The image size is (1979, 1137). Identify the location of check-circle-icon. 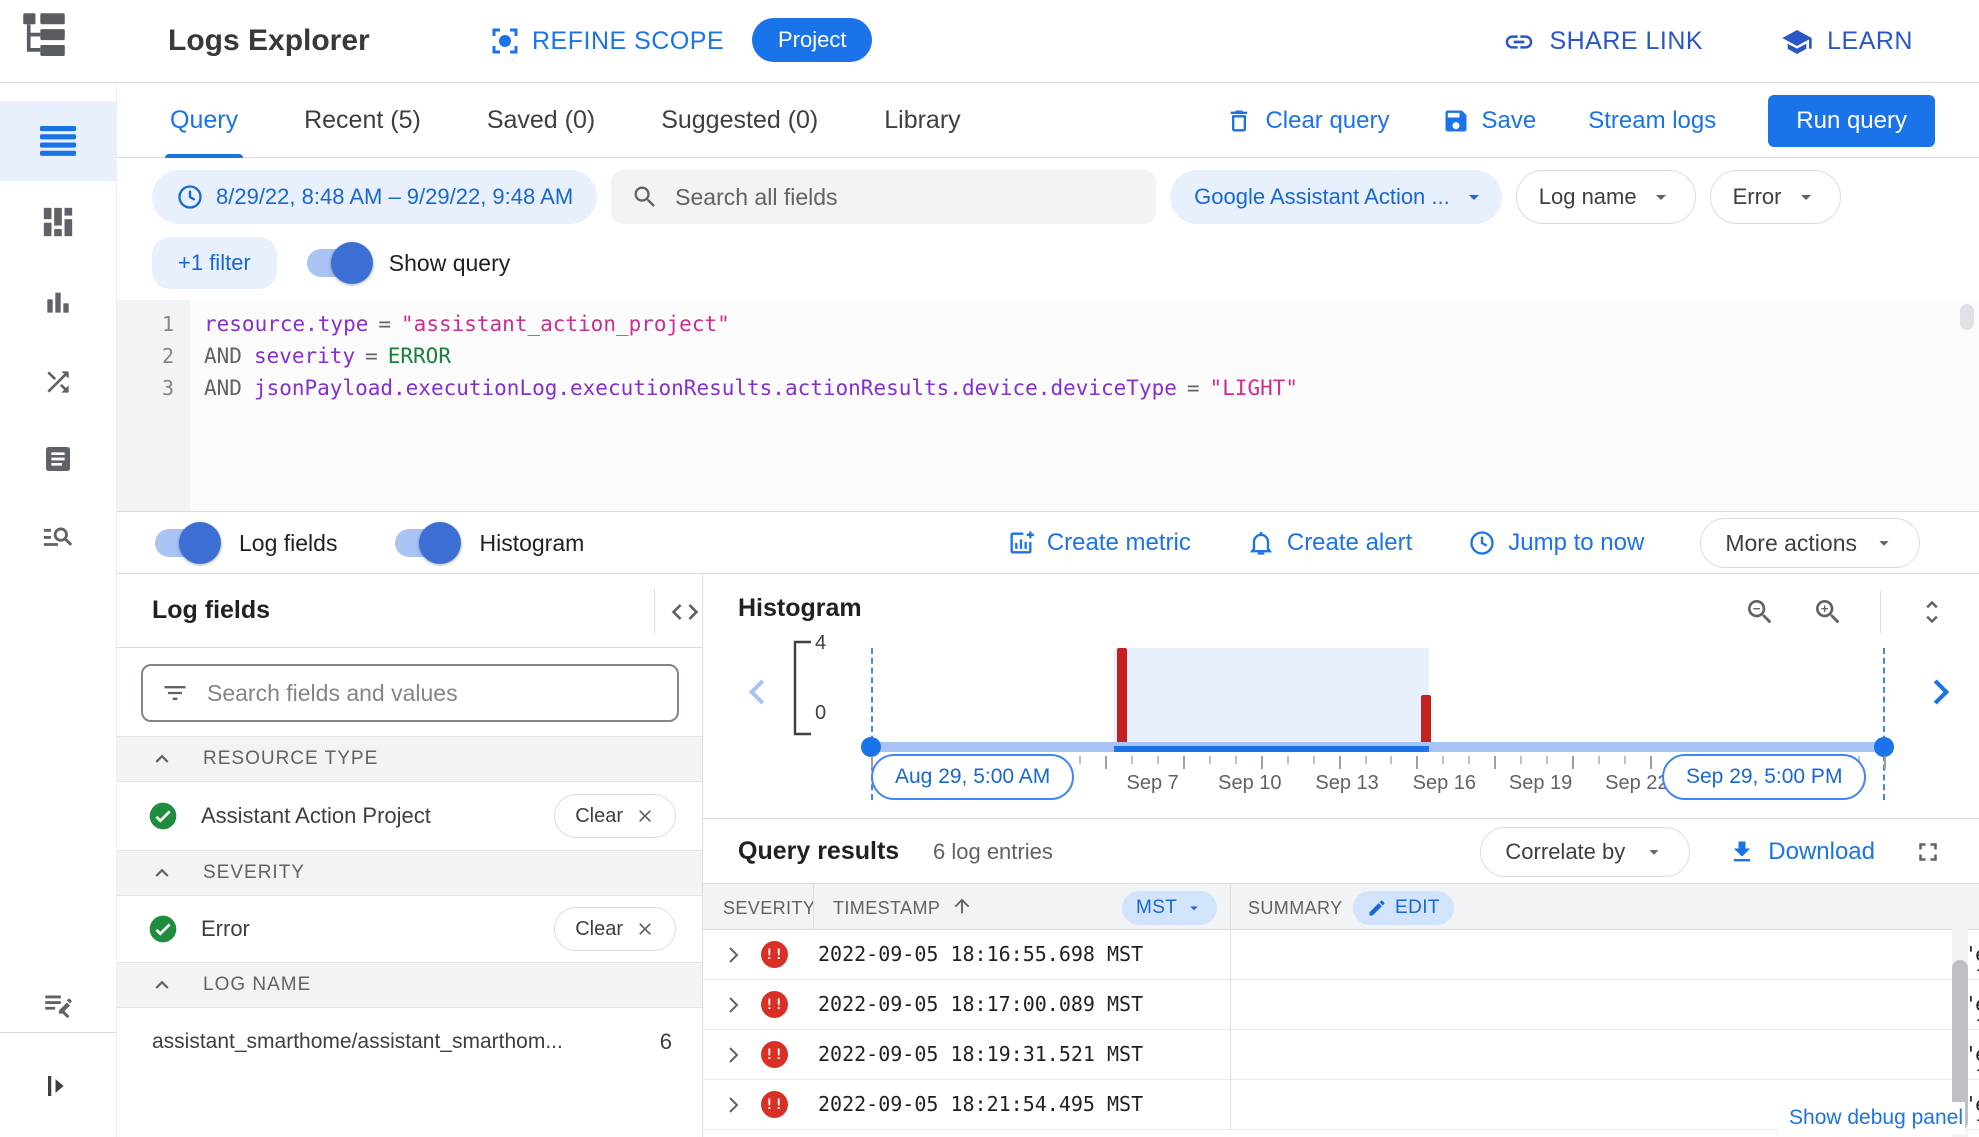
(163, 816).